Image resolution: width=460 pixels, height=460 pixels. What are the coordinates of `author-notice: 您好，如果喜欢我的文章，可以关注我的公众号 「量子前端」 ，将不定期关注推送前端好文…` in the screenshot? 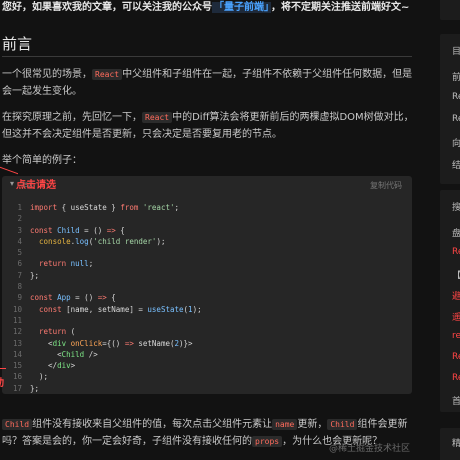 It's located at (205, 6).